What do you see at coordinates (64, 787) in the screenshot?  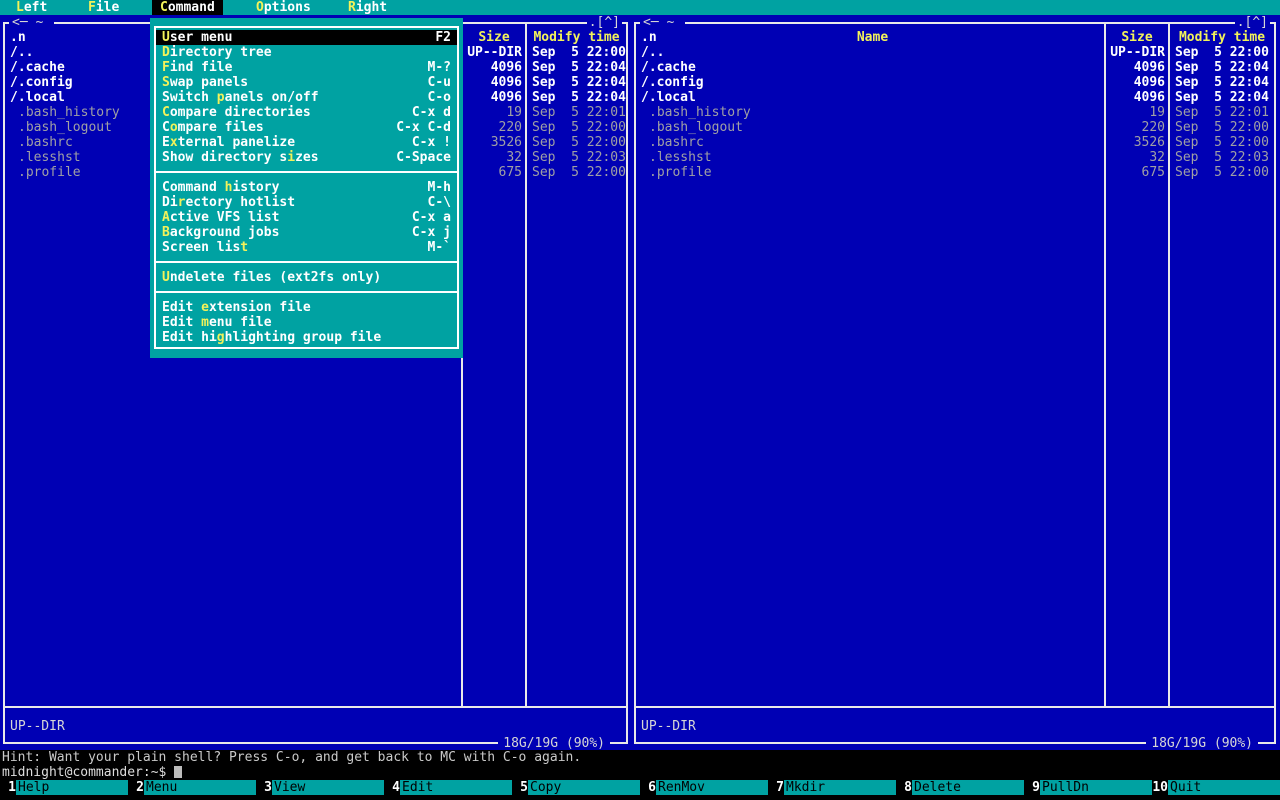 I see `fkey-help: 1 Help` at bounding box center [64, 787].